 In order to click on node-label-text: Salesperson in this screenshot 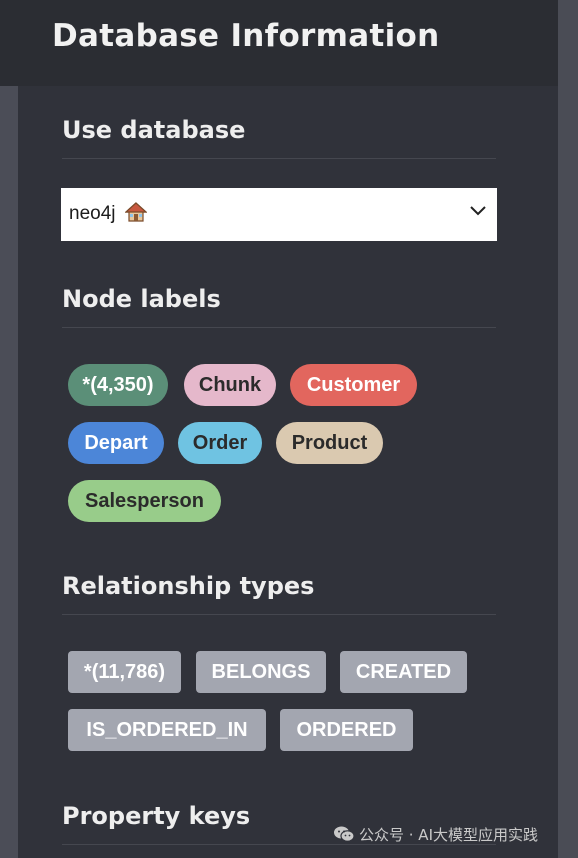, I will do `click(144, 501)`.